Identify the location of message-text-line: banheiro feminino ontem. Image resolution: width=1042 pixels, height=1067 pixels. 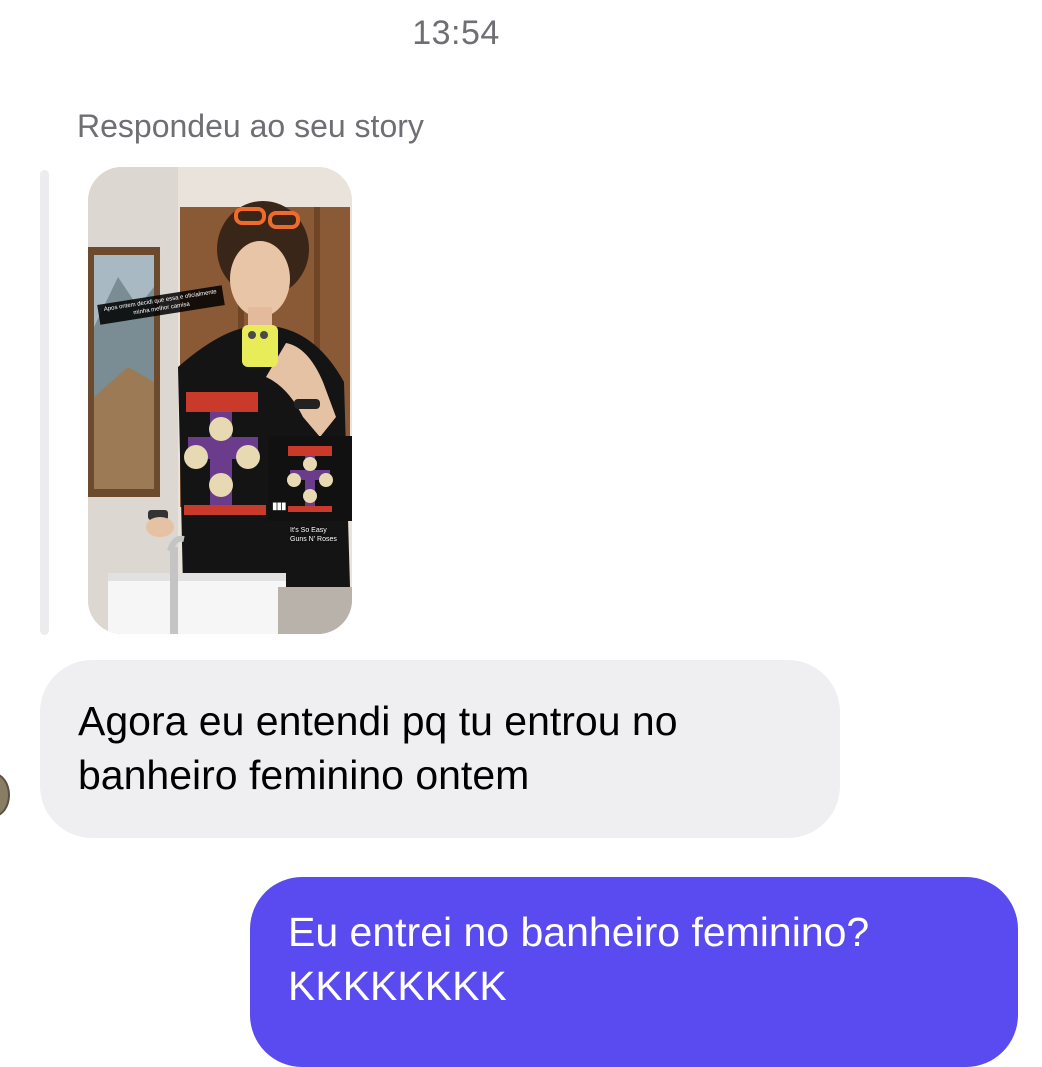
(304, 775).